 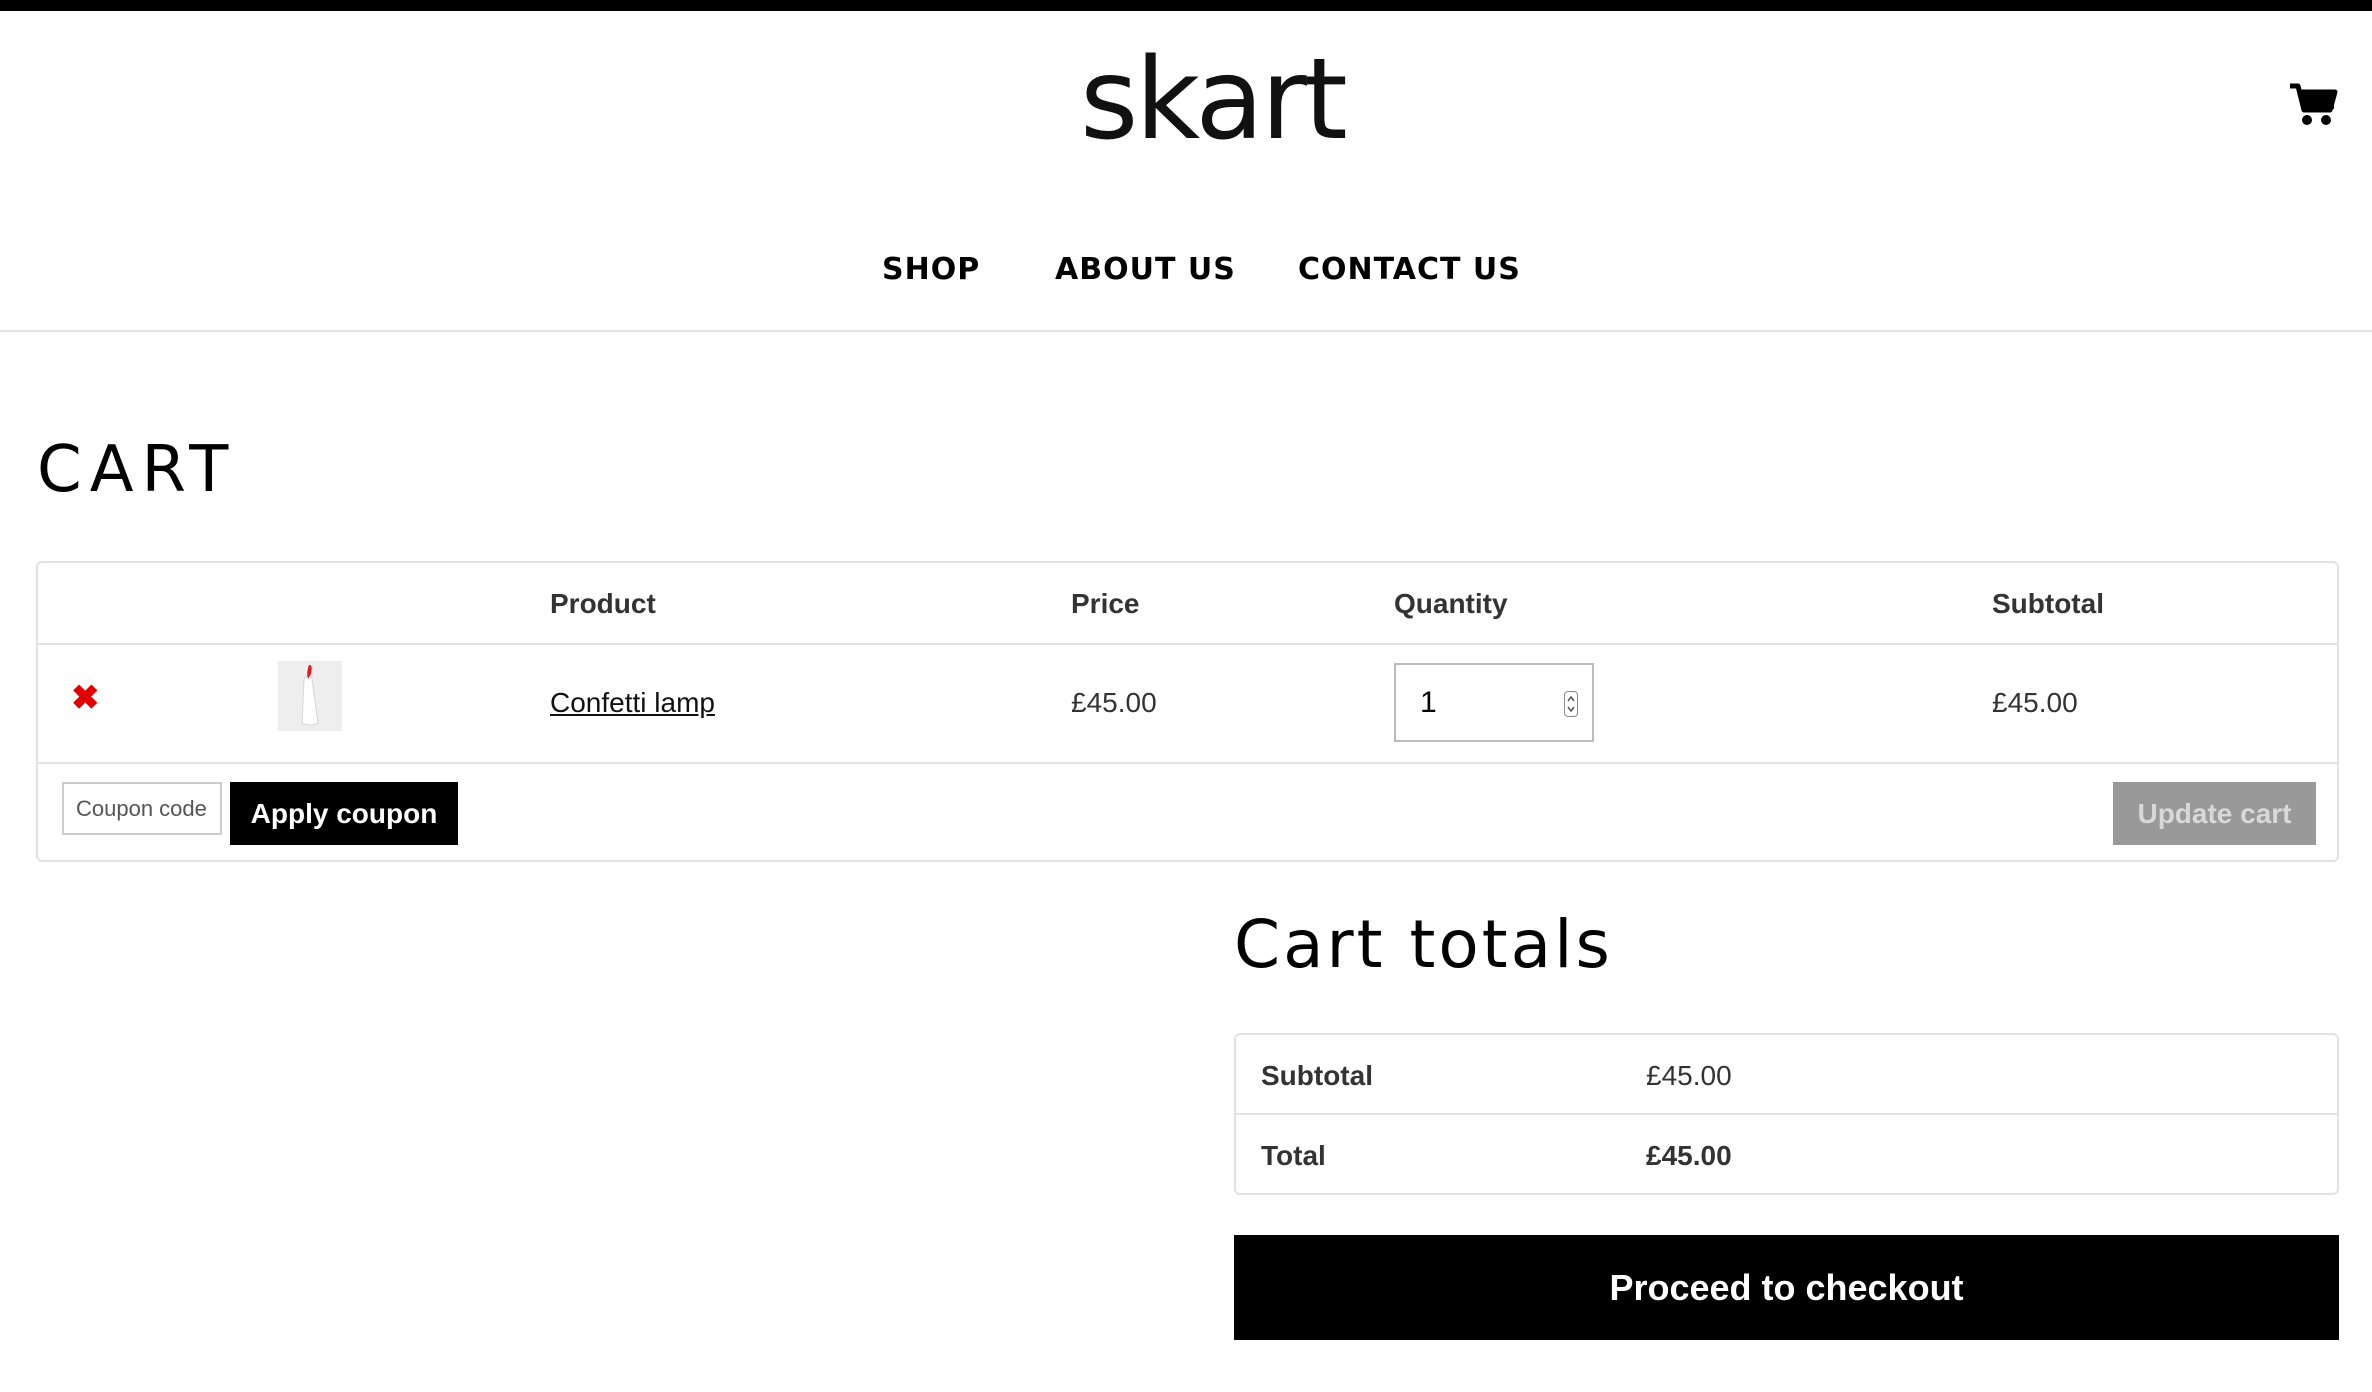 What do you see at coordinates (1317, 1075) in the screenshot?
I see `totals-subtotal-label: Subtotal` at bounding box center [1317, 1075].